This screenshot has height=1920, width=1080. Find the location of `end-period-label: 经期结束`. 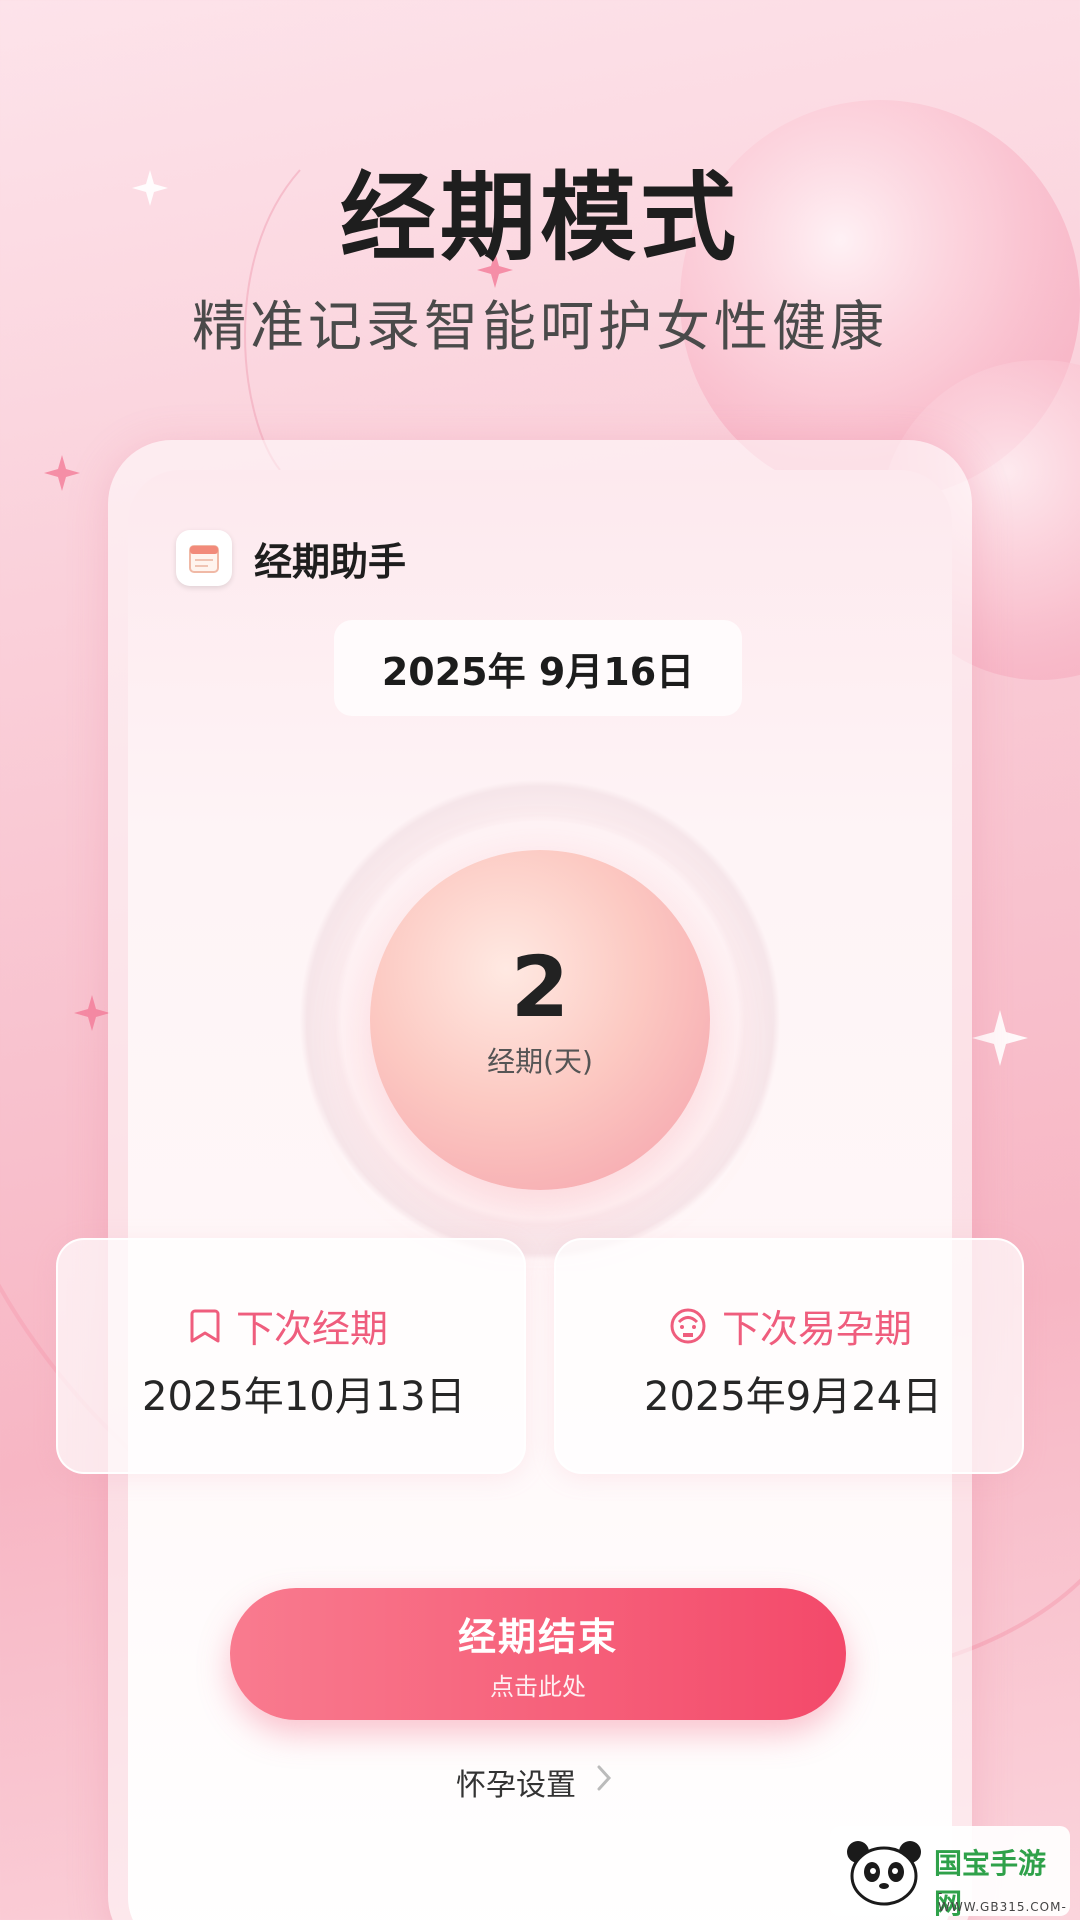

end-period-label: 经期结束 is located at coordinates (537, 1637).